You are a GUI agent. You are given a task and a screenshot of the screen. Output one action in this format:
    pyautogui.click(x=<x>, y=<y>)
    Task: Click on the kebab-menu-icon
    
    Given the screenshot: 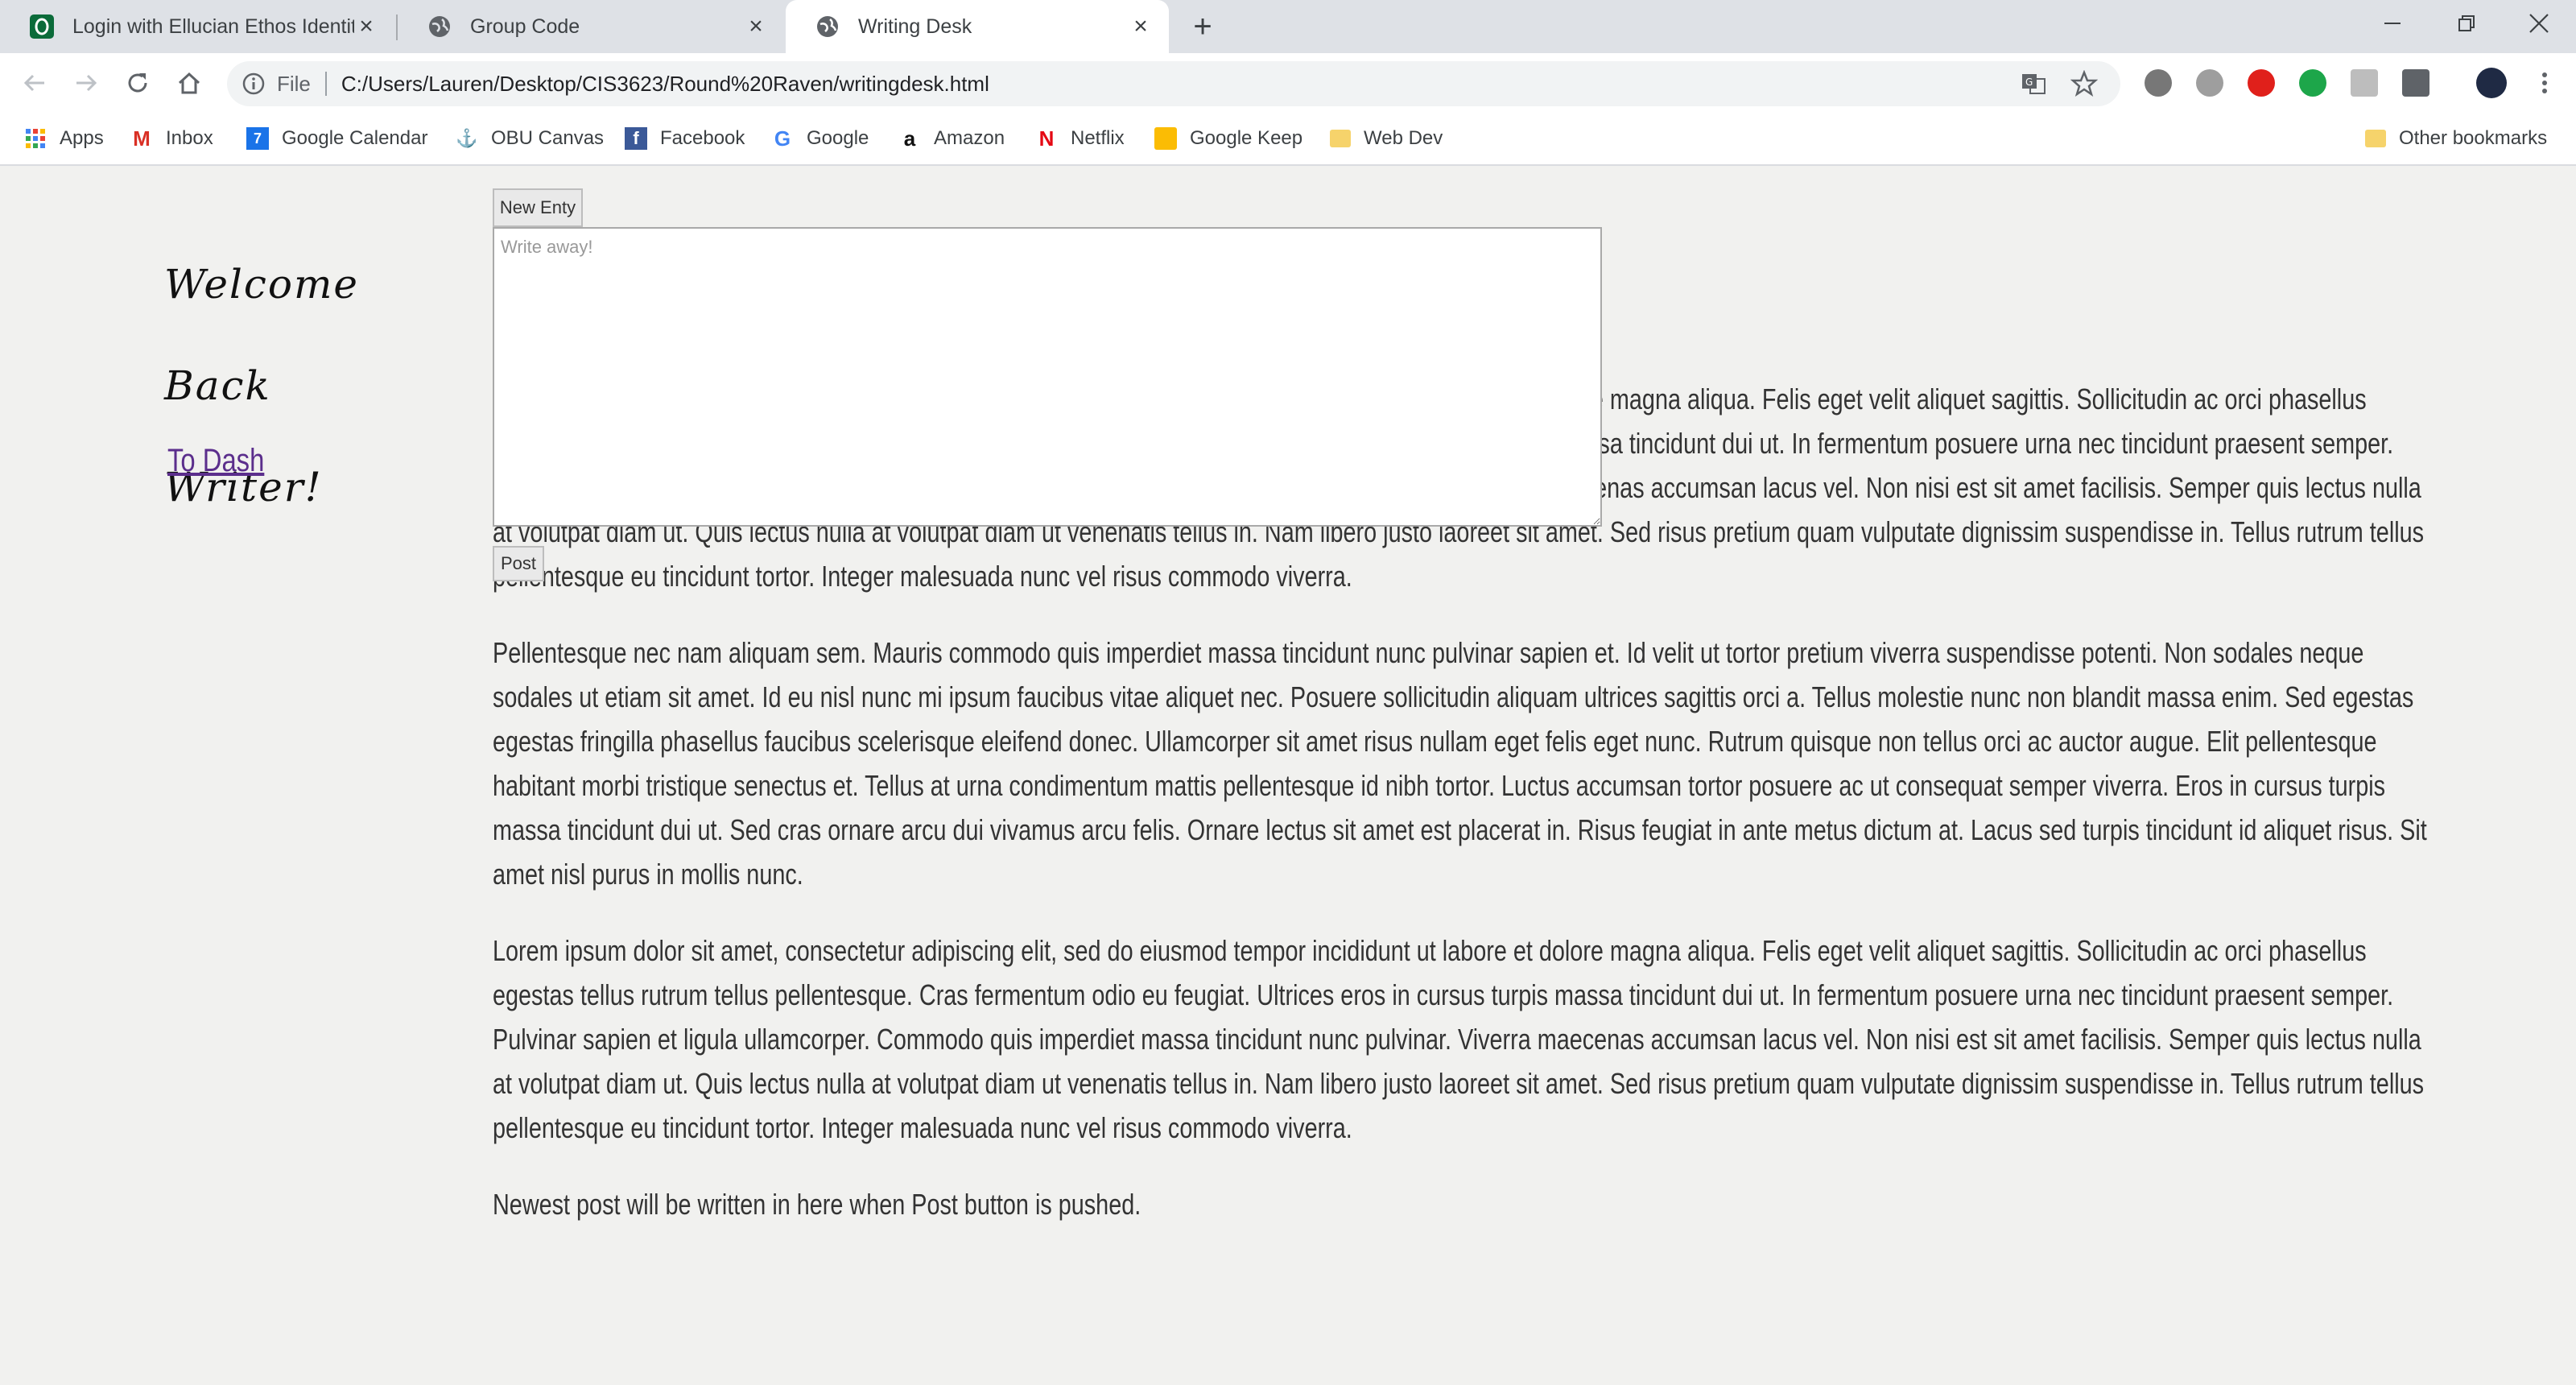 What is the action you would take?
    pyautogui.click(x=2544, y=82)
    